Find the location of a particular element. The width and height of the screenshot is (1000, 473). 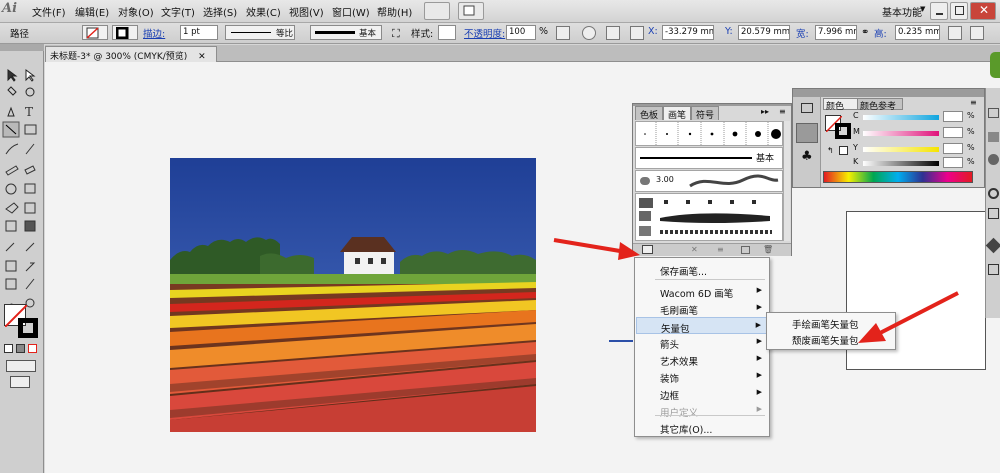

menu-effect: 效果(C) is located at coordinates (263, 11).